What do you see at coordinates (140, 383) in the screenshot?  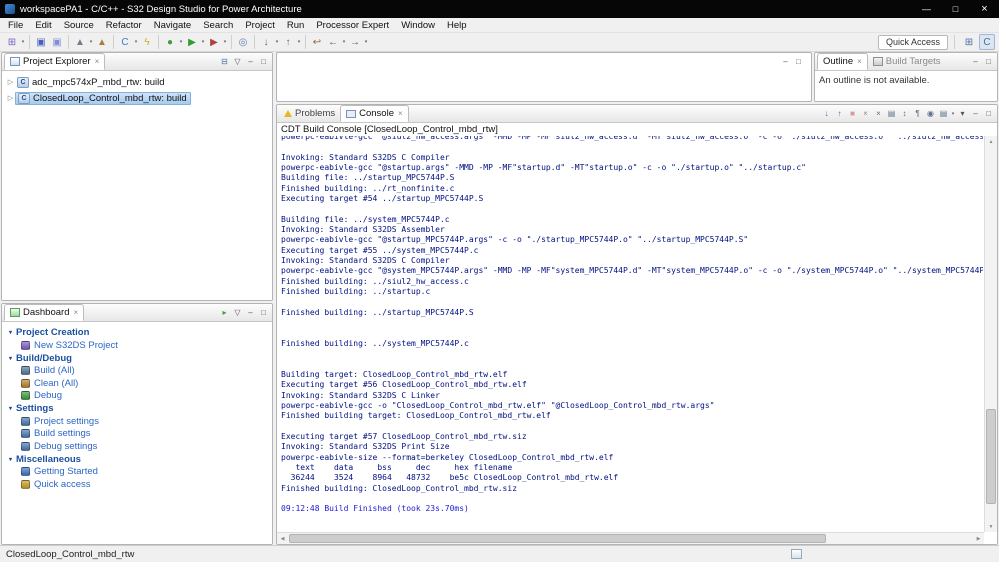 I see `dashboard-link-clean-all: Clean (All)` at bounding box center [140, 383].